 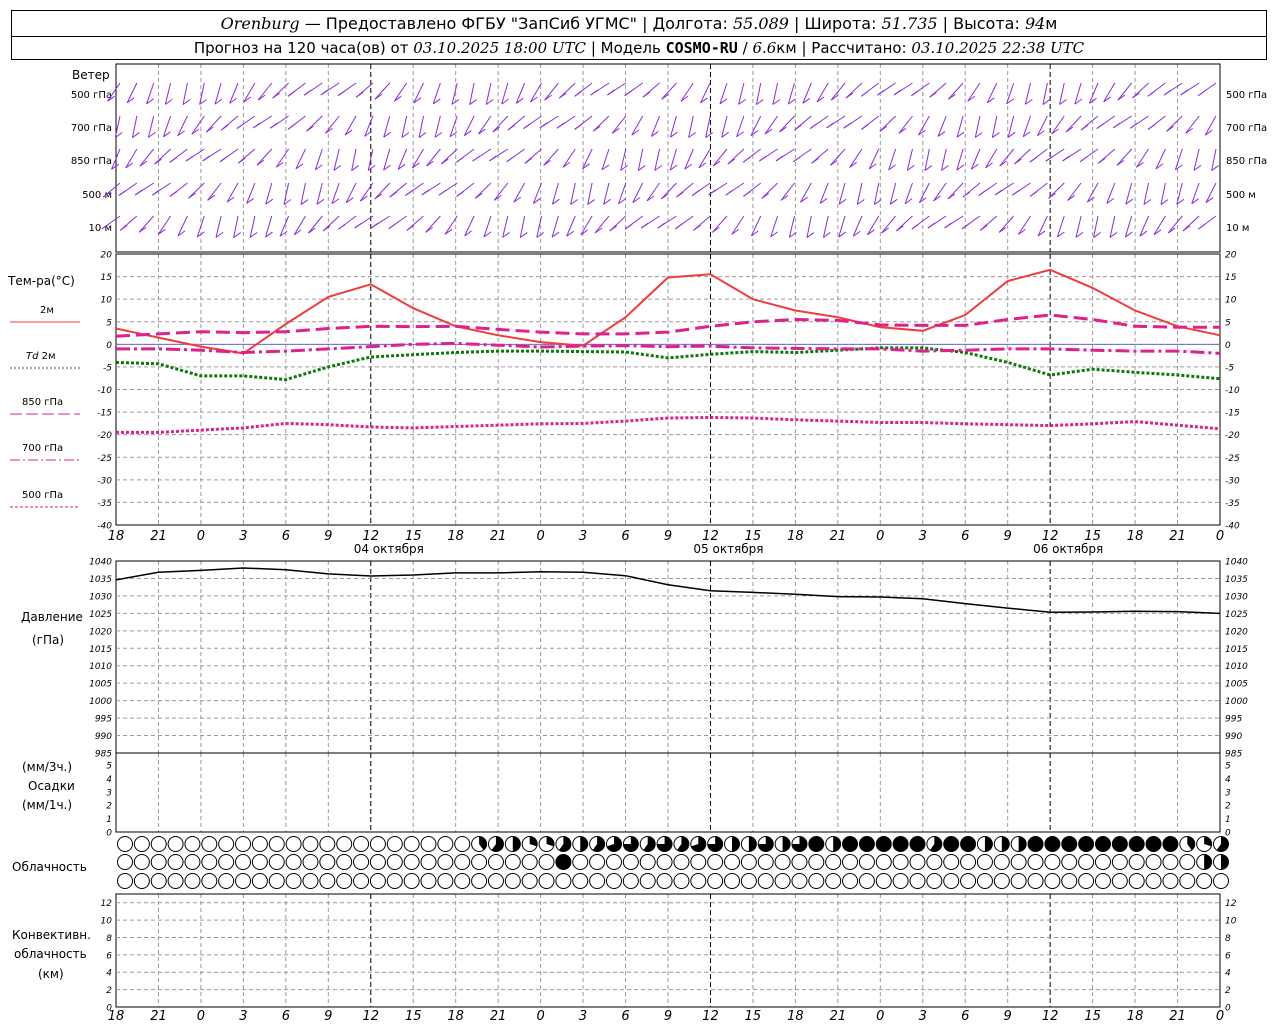 What do you see at coordinates (1246, 128) in the screenshot?
I see `wind-level-label-right: 700 гПа` at bounding box center [1246, 128].